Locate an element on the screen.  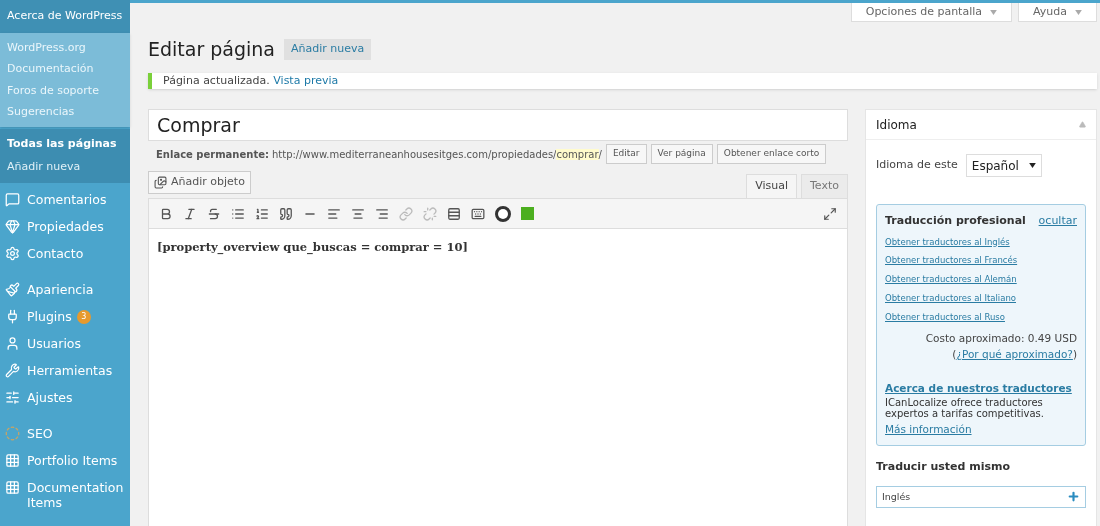
panel-title: Idioma is located at coordinates (896, 125).